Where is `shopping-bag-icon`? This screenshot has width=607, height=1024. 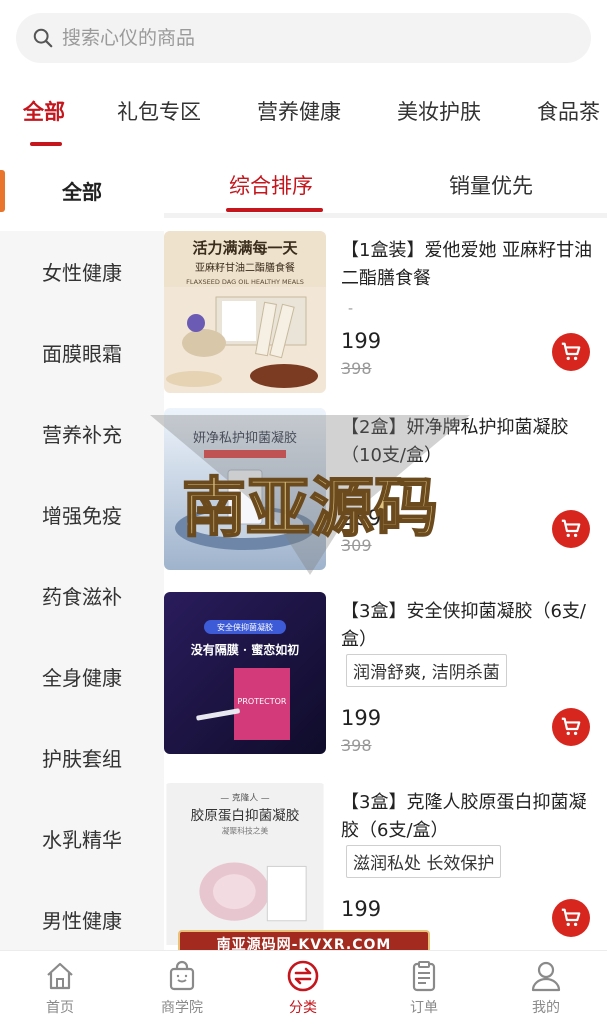
shopping-bag-icon is located at coordinates (182, 975).